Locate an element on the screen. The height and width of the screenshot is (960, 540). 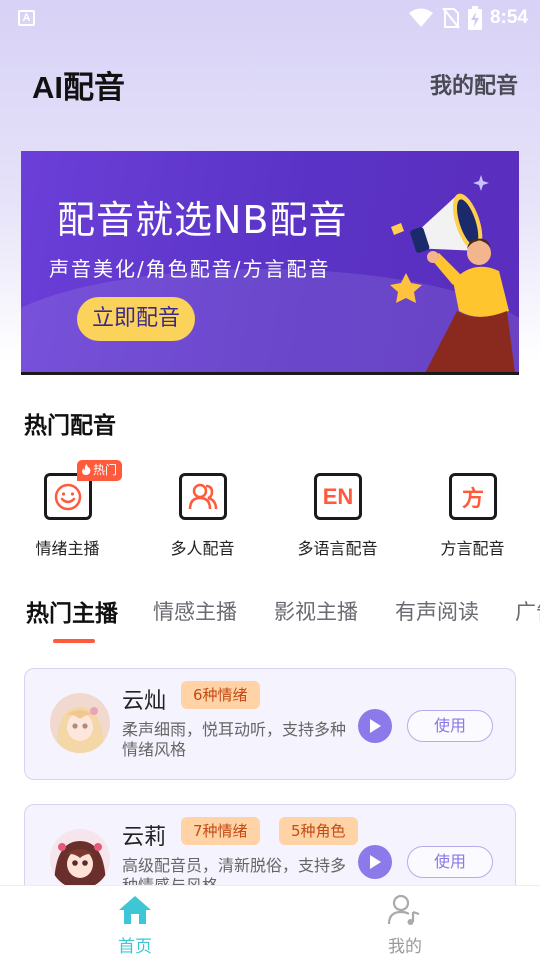
nav-home: 首页 is located at coordinates (135, 925).